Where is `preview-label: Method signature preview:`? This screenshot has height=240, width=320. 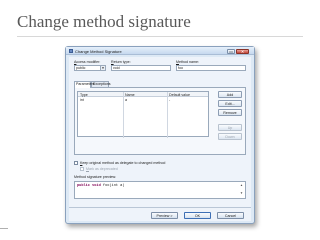 preview-label: Method signature preview: is located at coordinates (95, 177).